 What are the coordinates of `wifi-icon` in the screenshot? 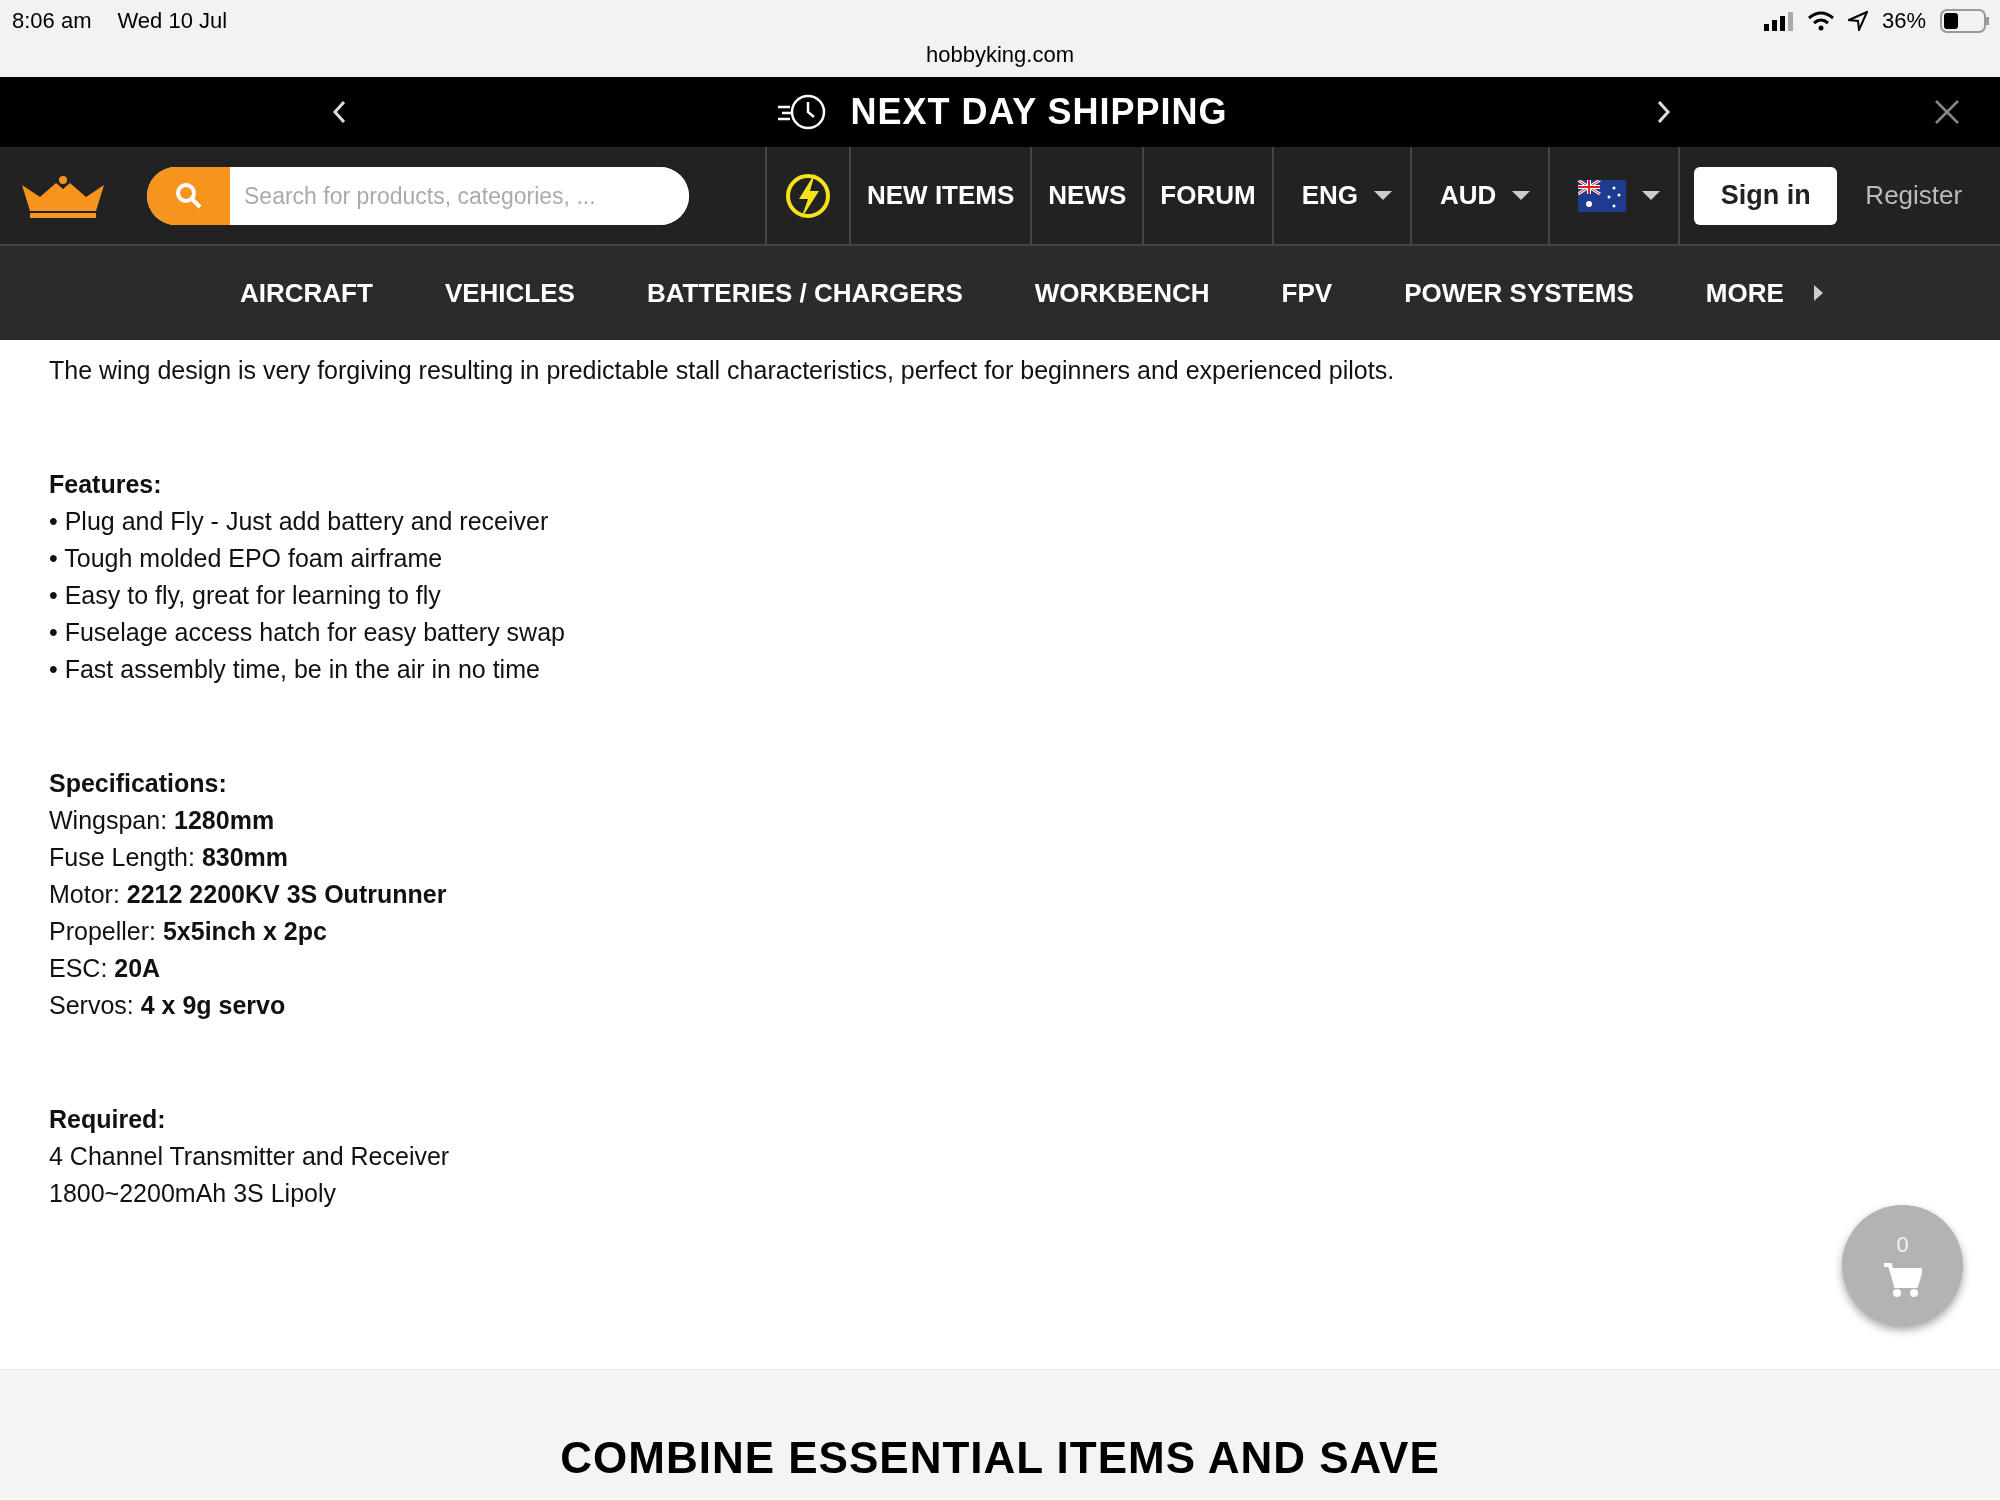 It's located at (1820, 20).